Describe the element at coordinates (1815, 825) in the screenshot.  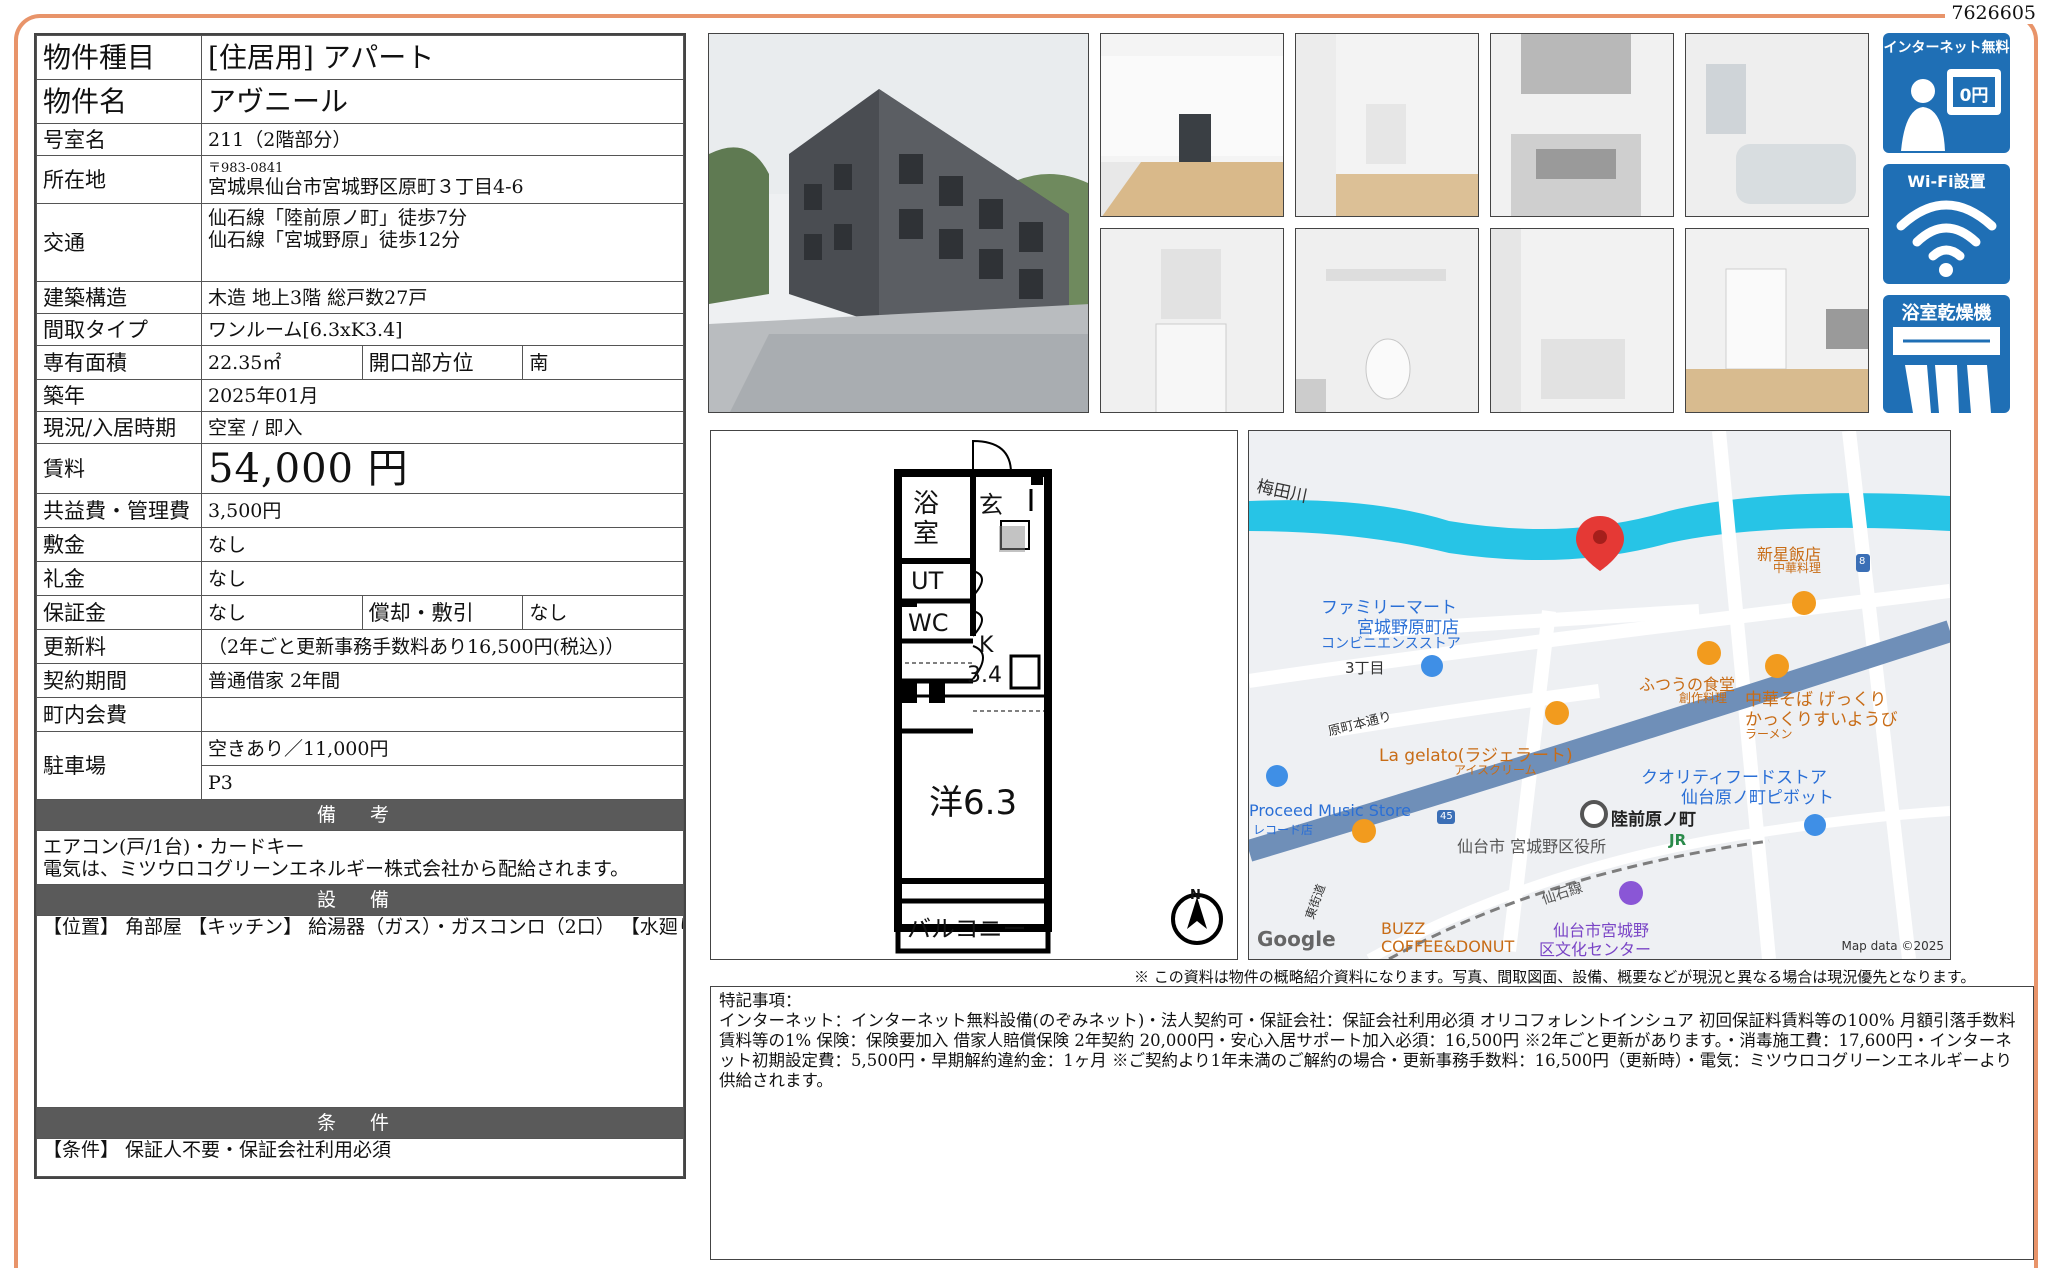
I see `supermarket-icon` at that location.